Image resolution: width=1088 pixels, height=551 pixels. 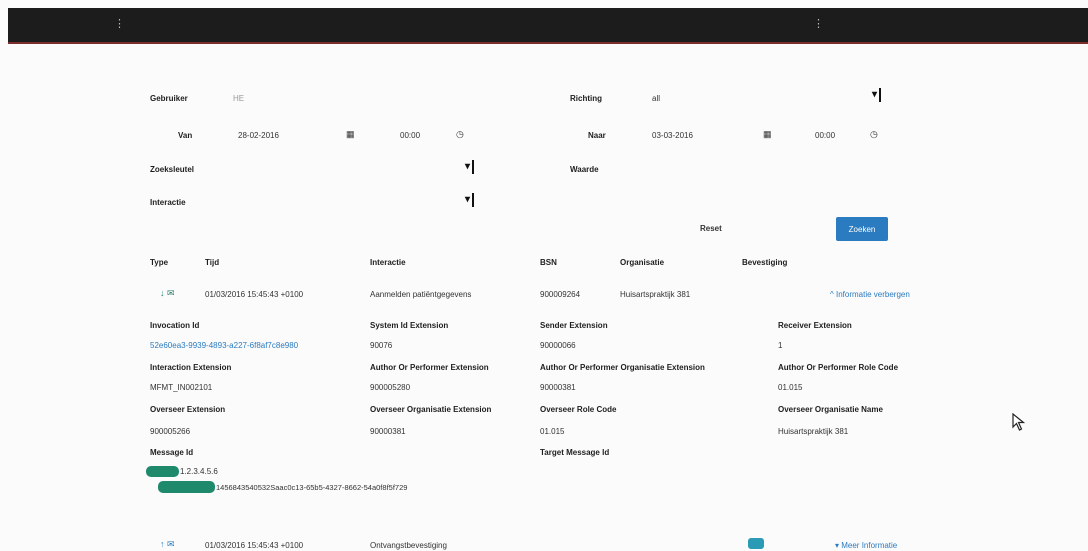 What do you see at coordinates (170, 431) in the screenshot?
I see `detail-value: 900005266` at bounding box center [170, 431].